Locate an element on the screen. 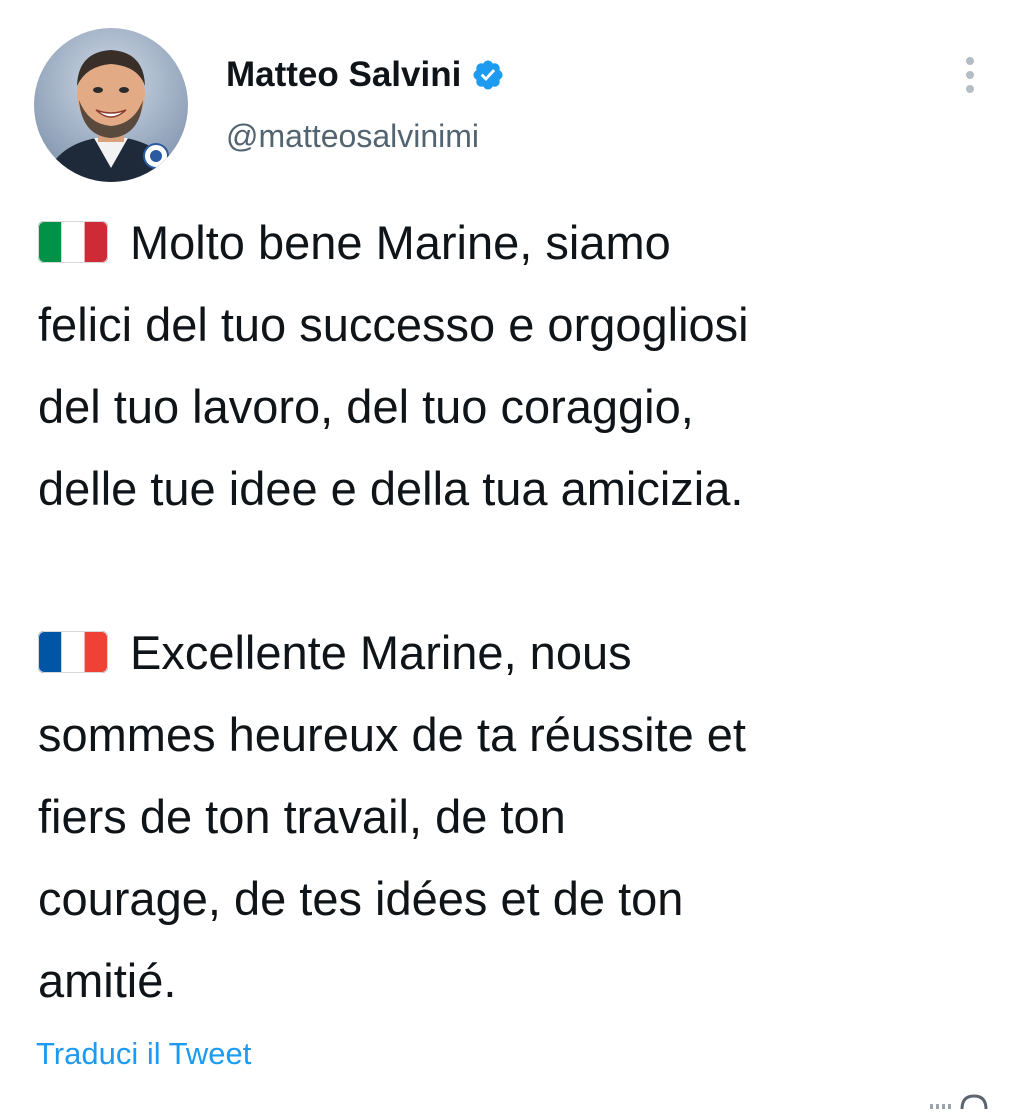 This screenshot has height=1114, width=1029. tweet-line: amitié. is located at coordinates (107, 980).